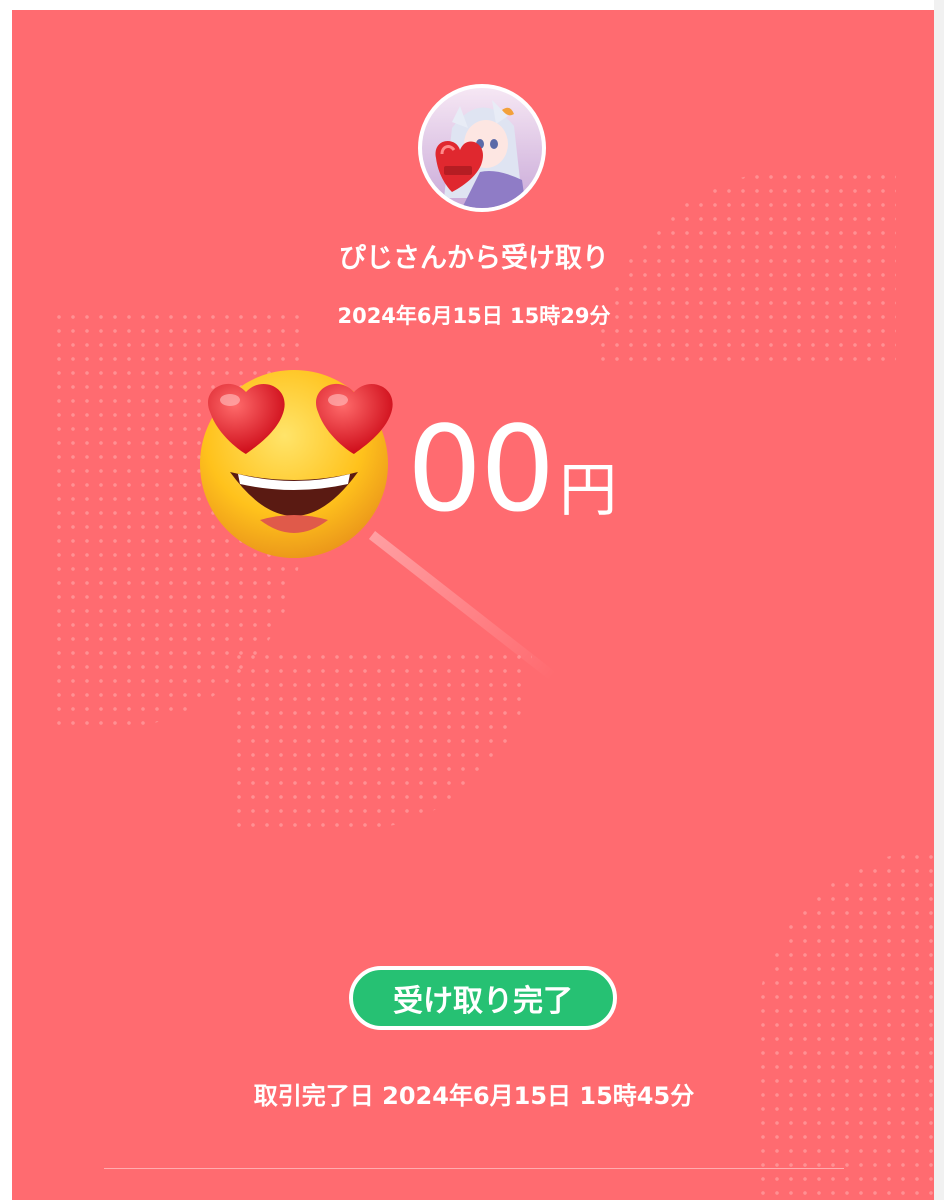 The width and height of the screenshot is (944, 1200). I want to click on heart-eyes-emoji-icon, so click(300, 460).